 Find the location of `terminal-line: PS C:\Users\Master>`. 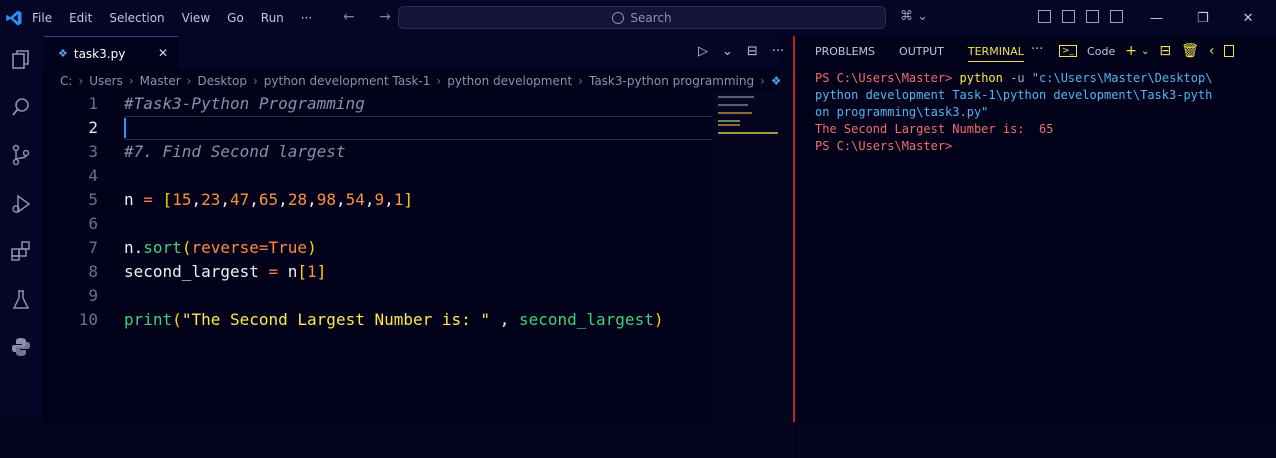

terminal-line: PS C:\Users\Master> is located at coordinates (1037, 146).